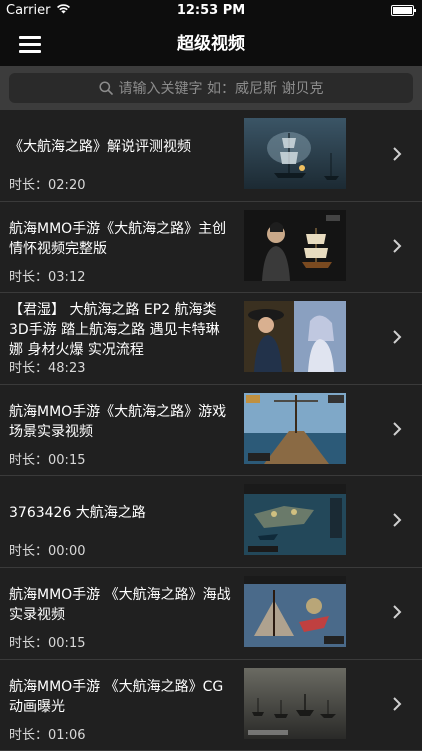 The height and width of the screenshot is (751, 422). What do you see at coordinates (47, 552) in the screenshot?
I see `video-duration: 时长：00:00` at bounding box center [47, 552].